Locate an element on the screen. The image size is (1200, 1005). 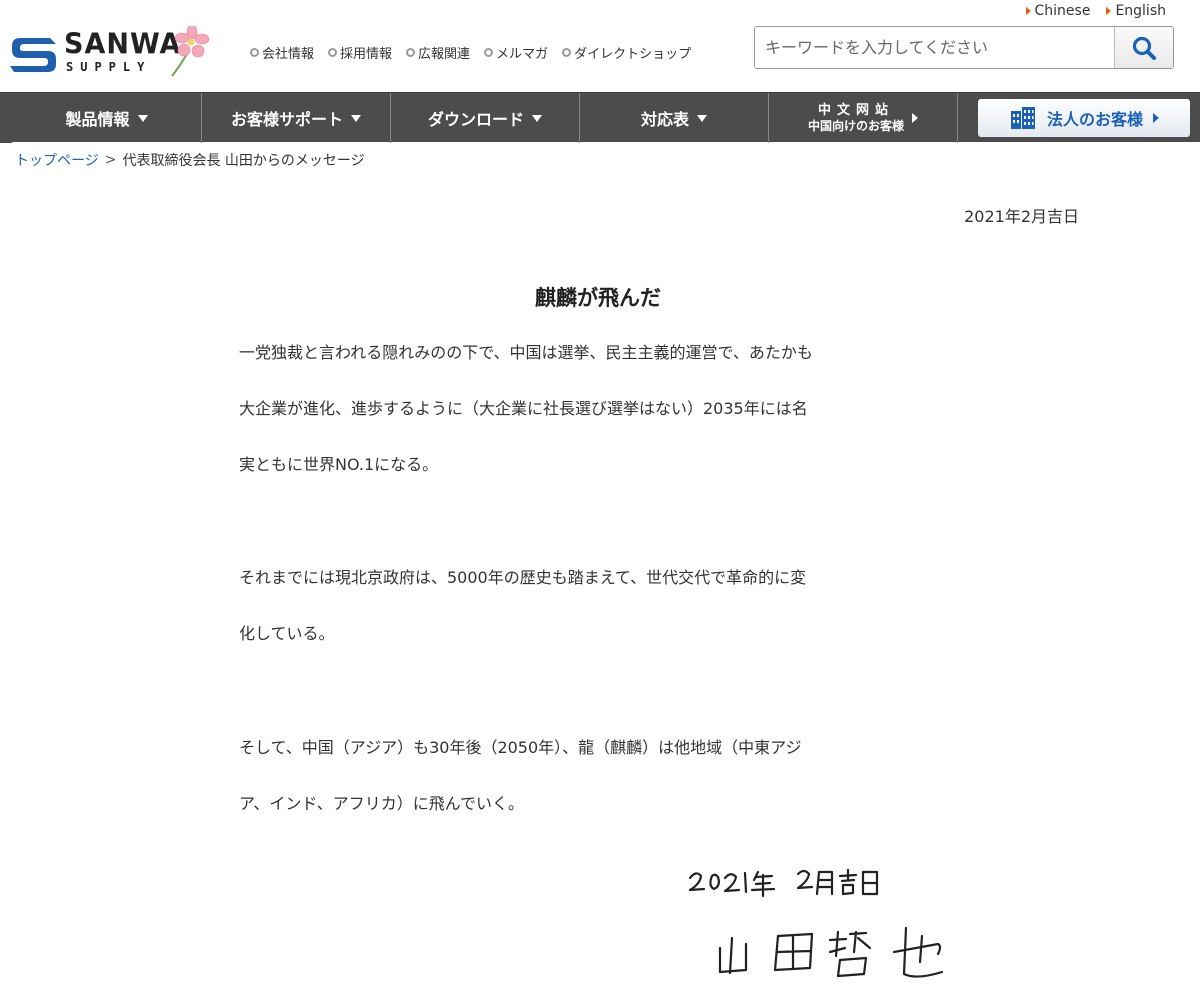
paragraph-line: 大企業が進化、進歩するように（大企業に社長選び選挙はない）2035年には名 is located at coordinates (523, 408).